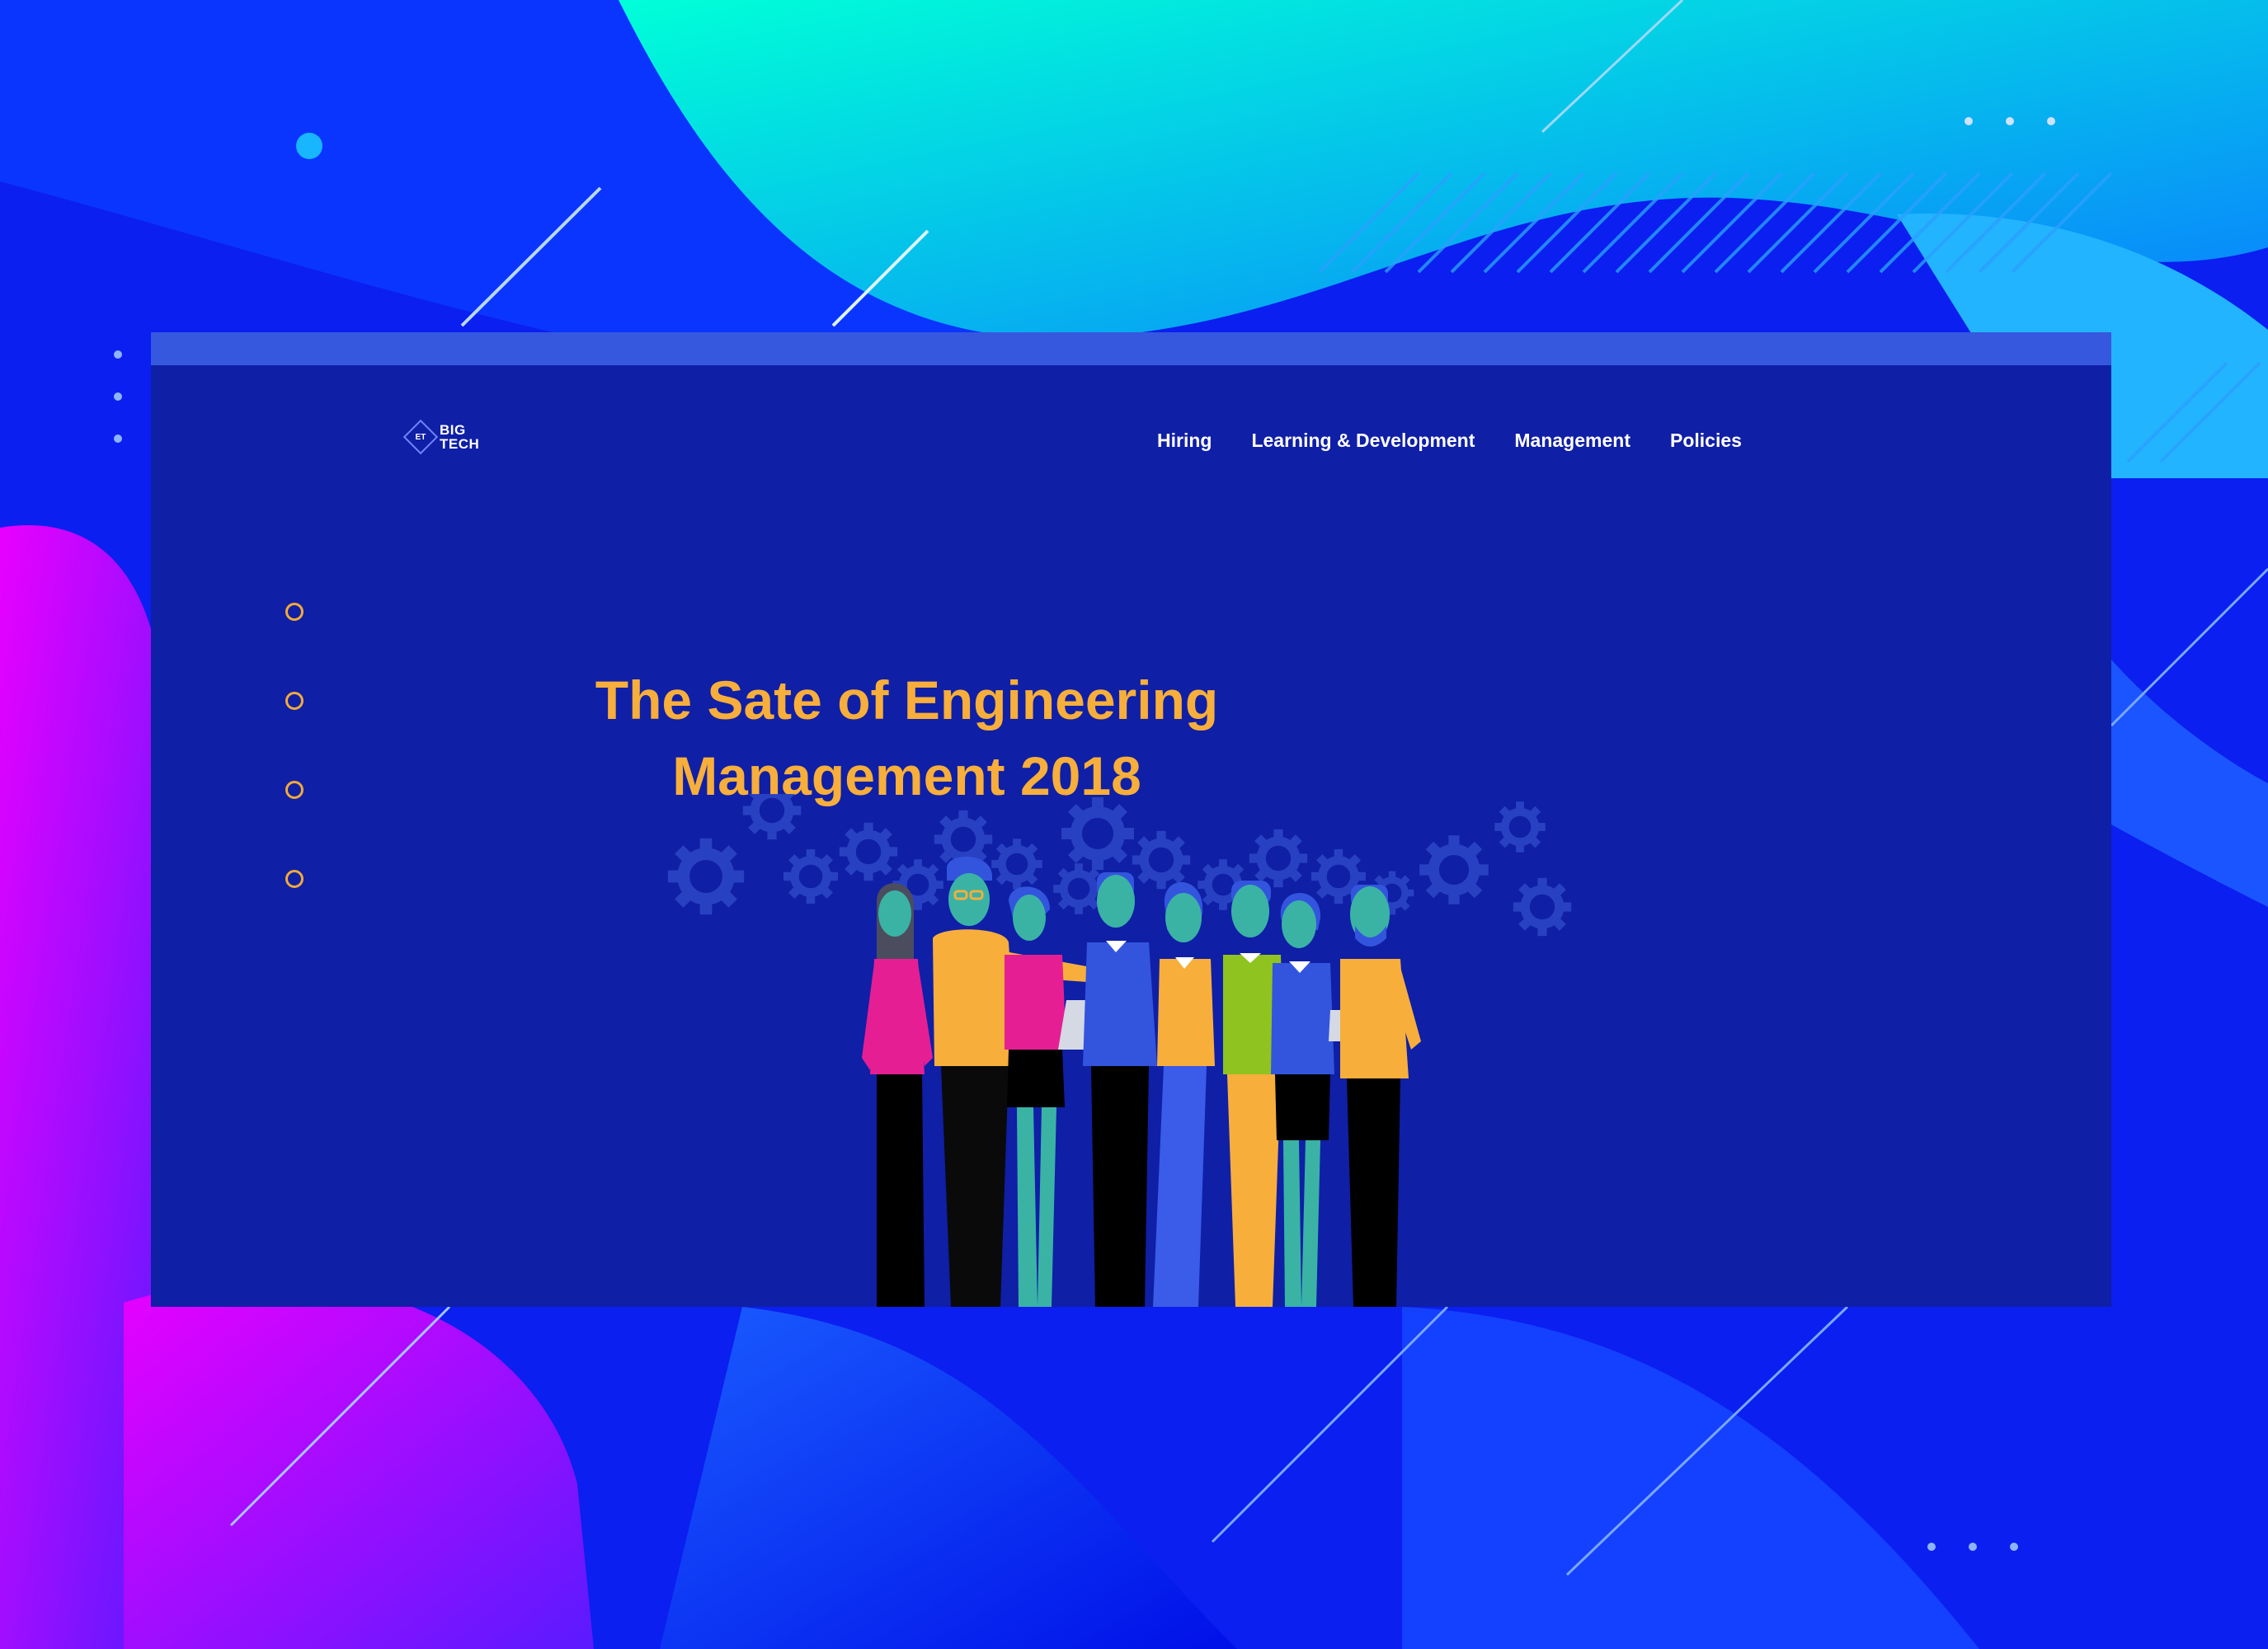  I want to click on logo-line-1: BIG, so click(453, 430).